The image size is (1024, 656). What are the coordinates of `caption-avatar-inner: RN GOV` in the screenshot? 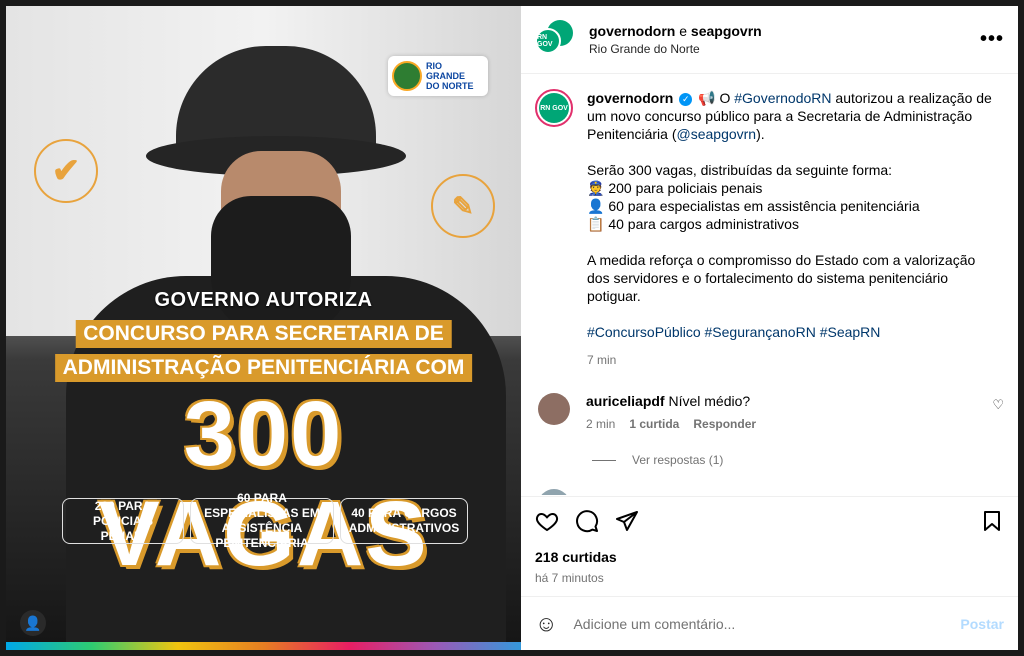 It's located at (554, 108).